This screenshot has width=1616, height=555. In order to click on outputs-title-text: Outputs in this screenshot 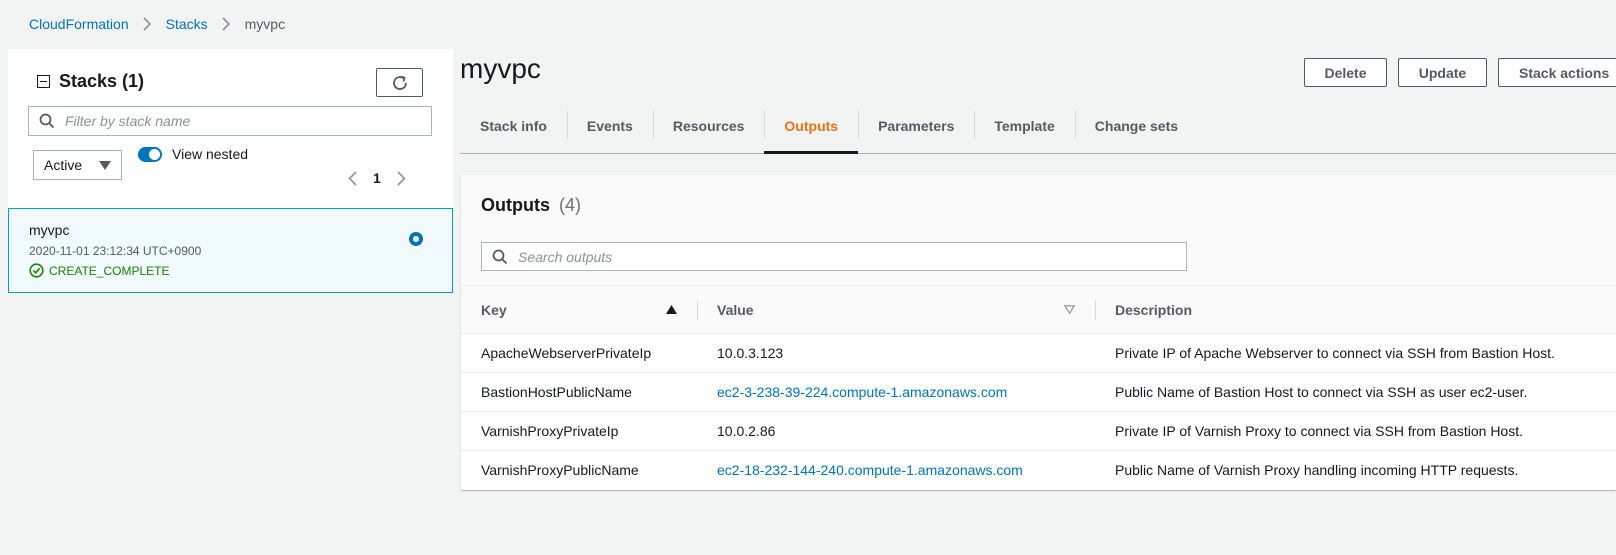, I will do `click(515, 205)`.